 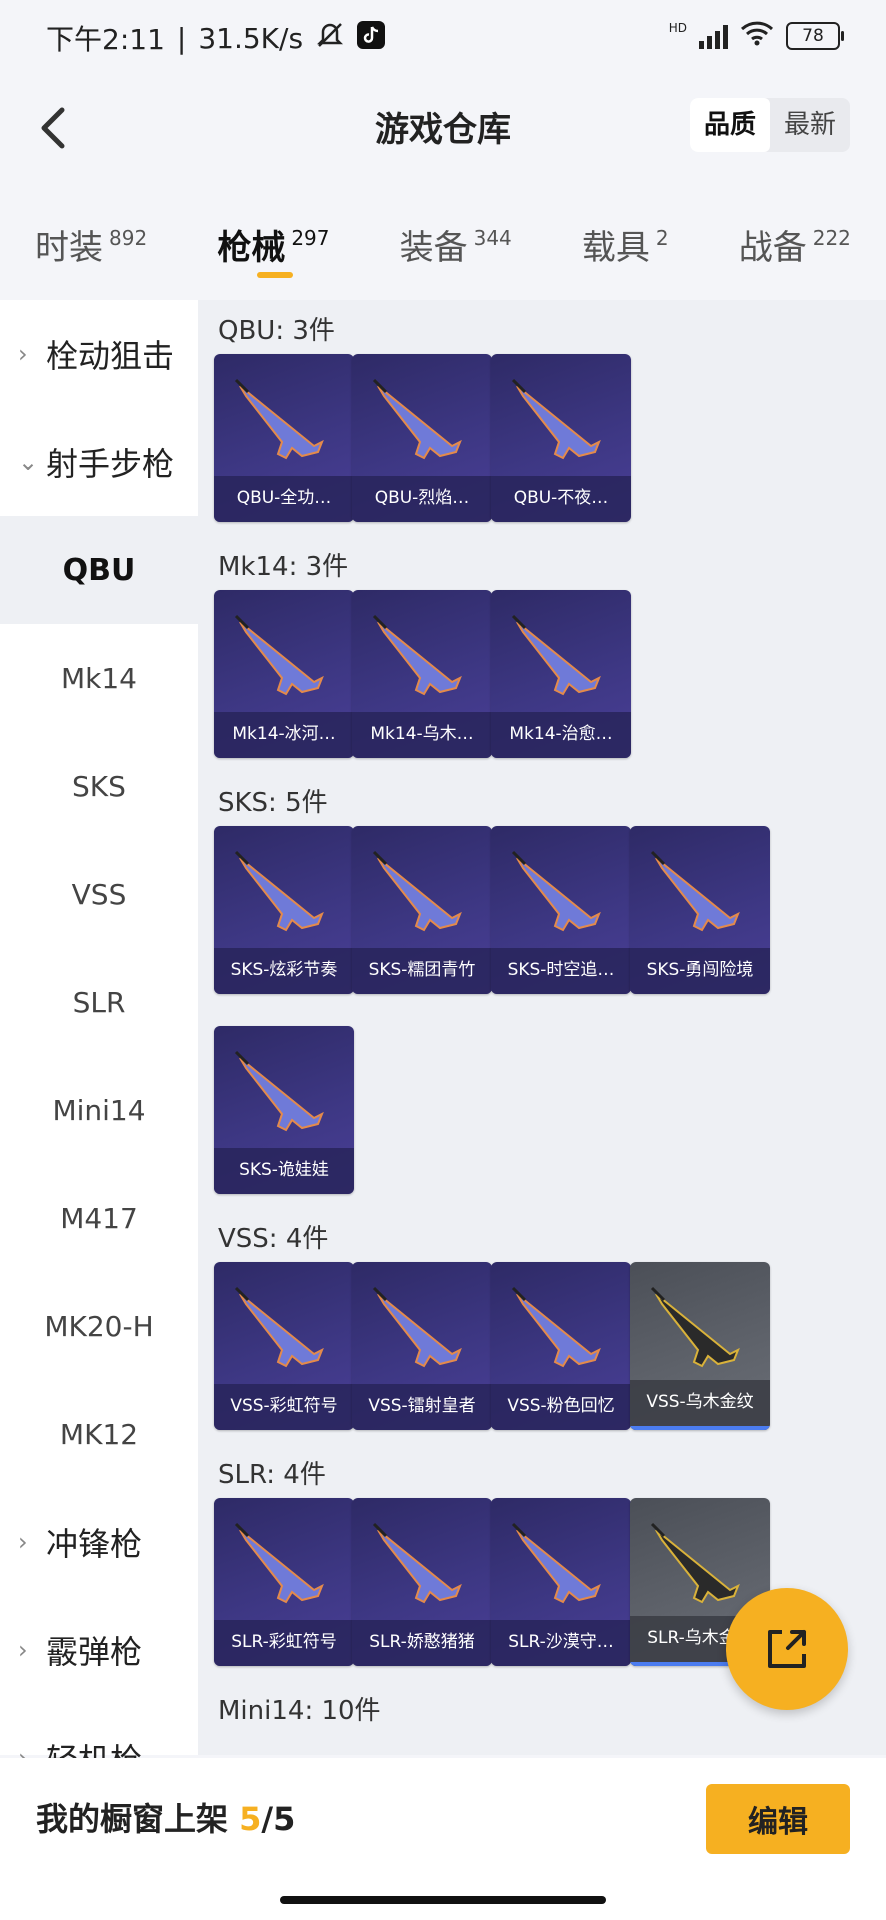 I want to click on showcase-current: 5, so click(x=250, y=1819).